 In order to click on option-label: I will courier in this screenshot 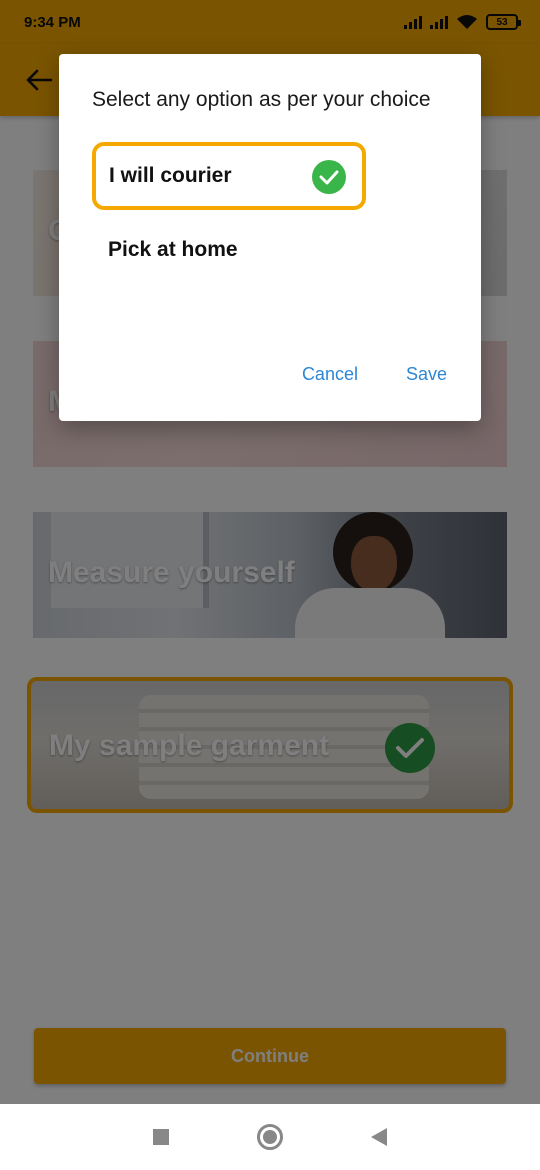, I will do `click(170, 175)`.